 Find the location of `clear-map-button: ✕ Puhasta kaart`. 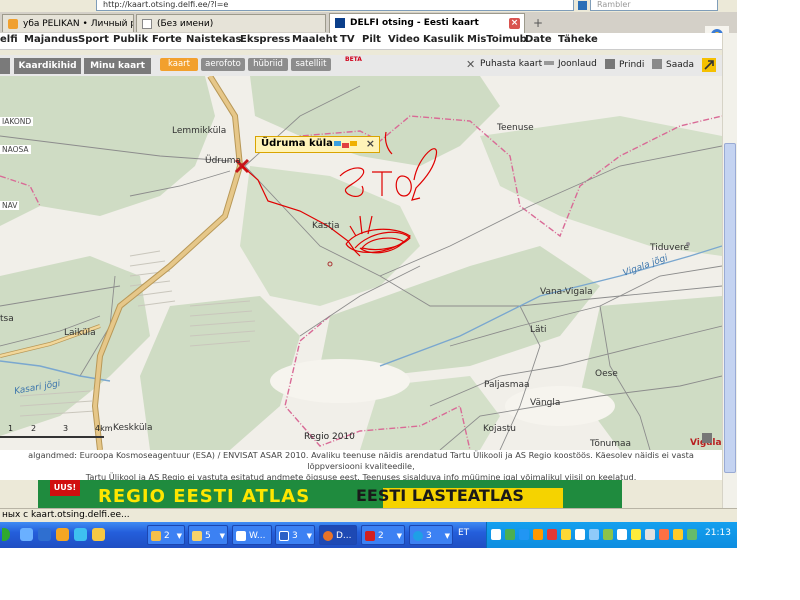

clear-map-button: ✕ Puhasta kaart is located at coordinates (504, 64).